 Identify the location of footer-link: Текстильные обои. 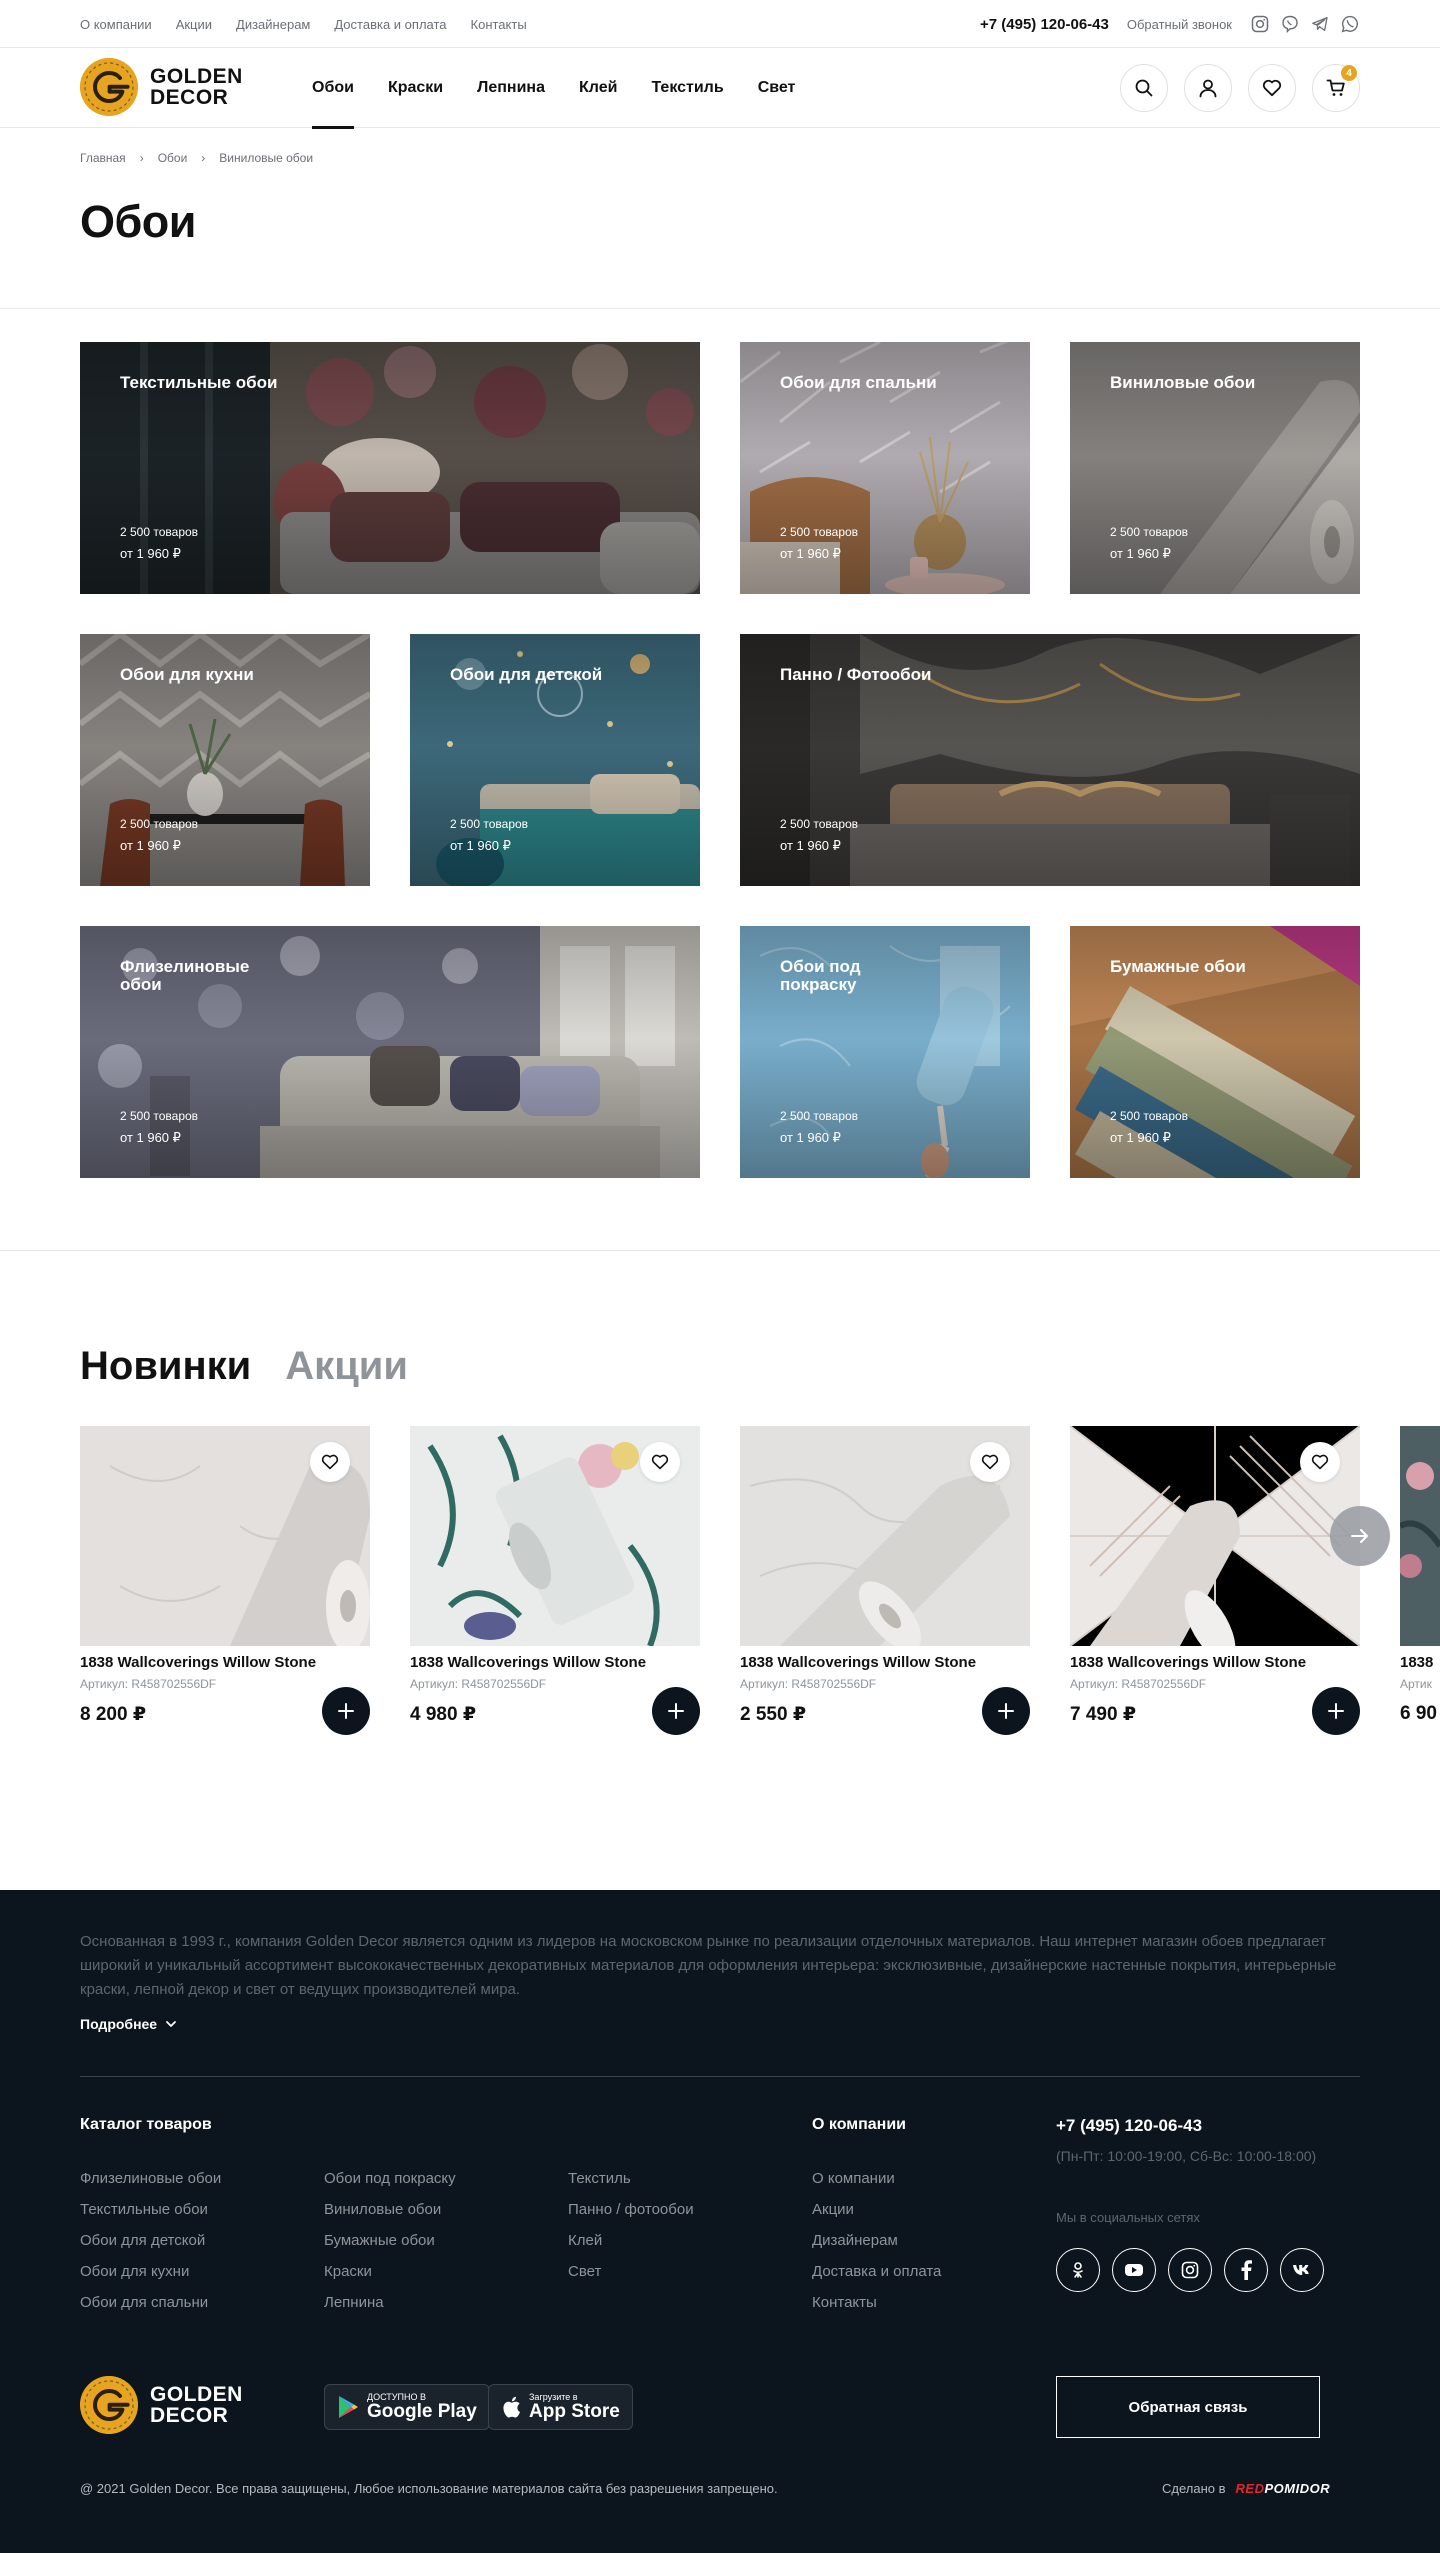
(150, 2209).